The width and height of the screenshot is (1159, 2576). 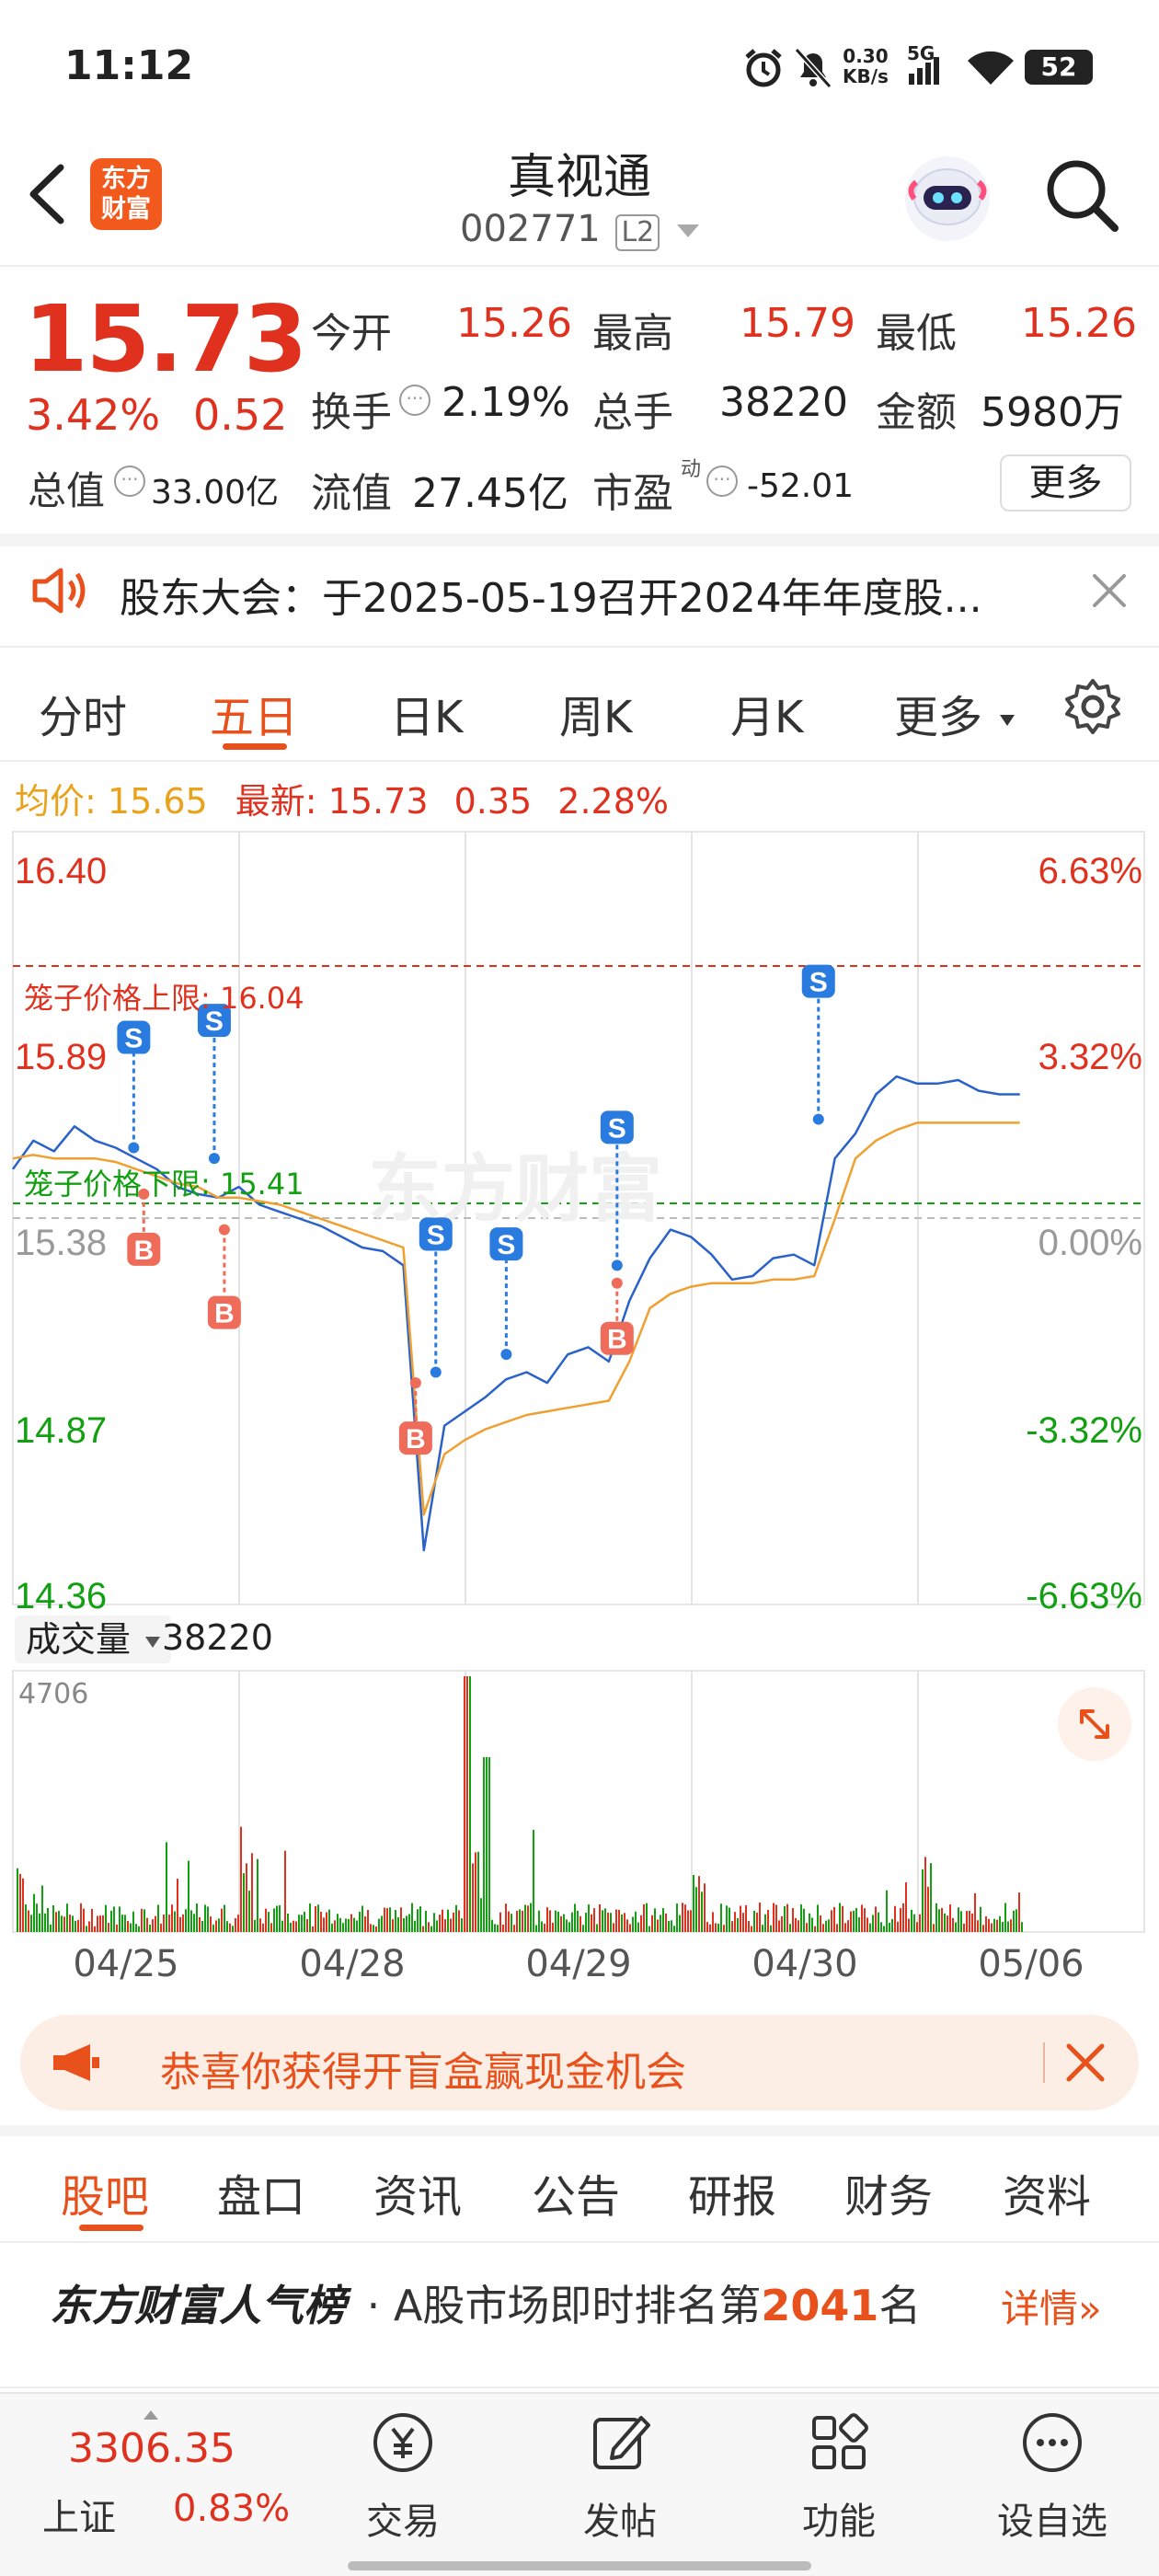 What do you see at coordinates (79, 2518) in the screenshot?
I see `index-name: 上证` at bounding box center [79, 2518].